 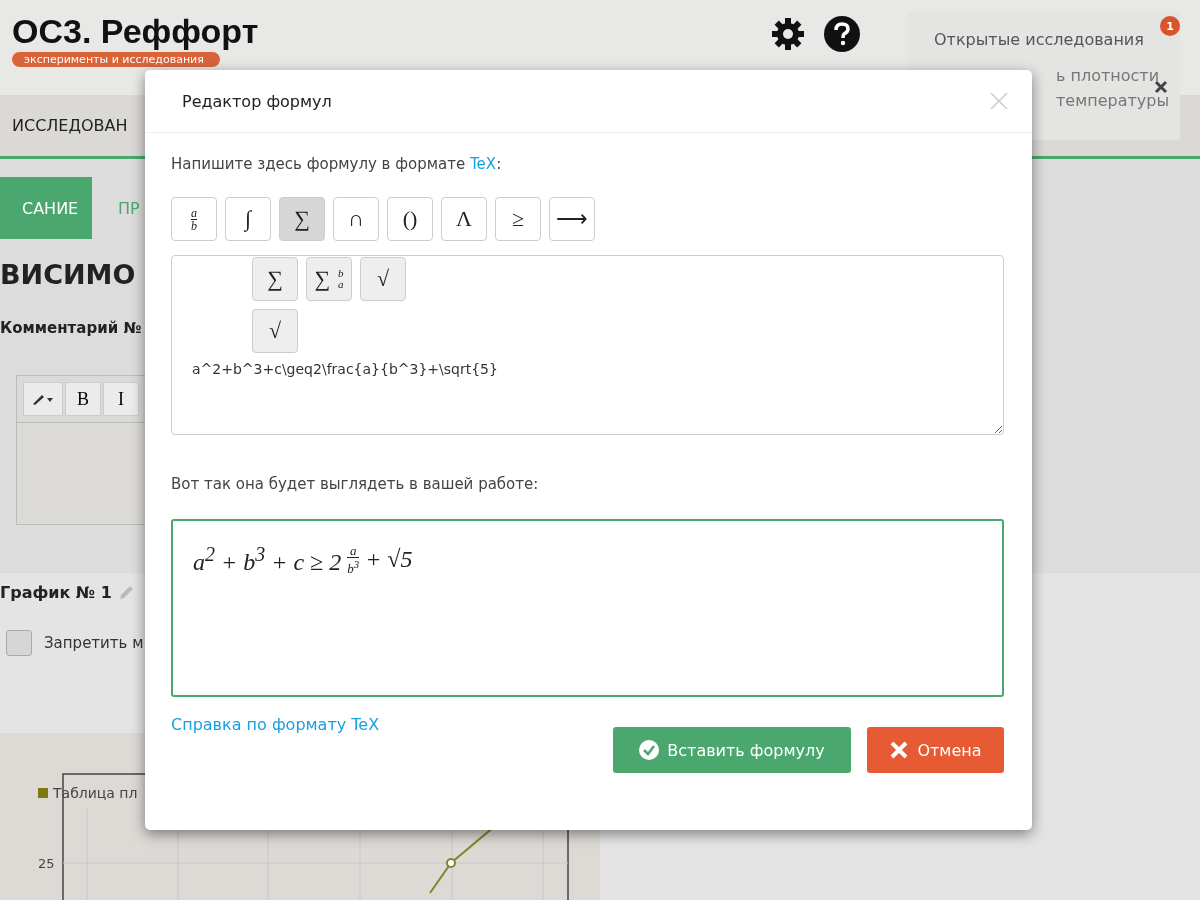 I want to click on settings-icon, so click(x=788, y=34).